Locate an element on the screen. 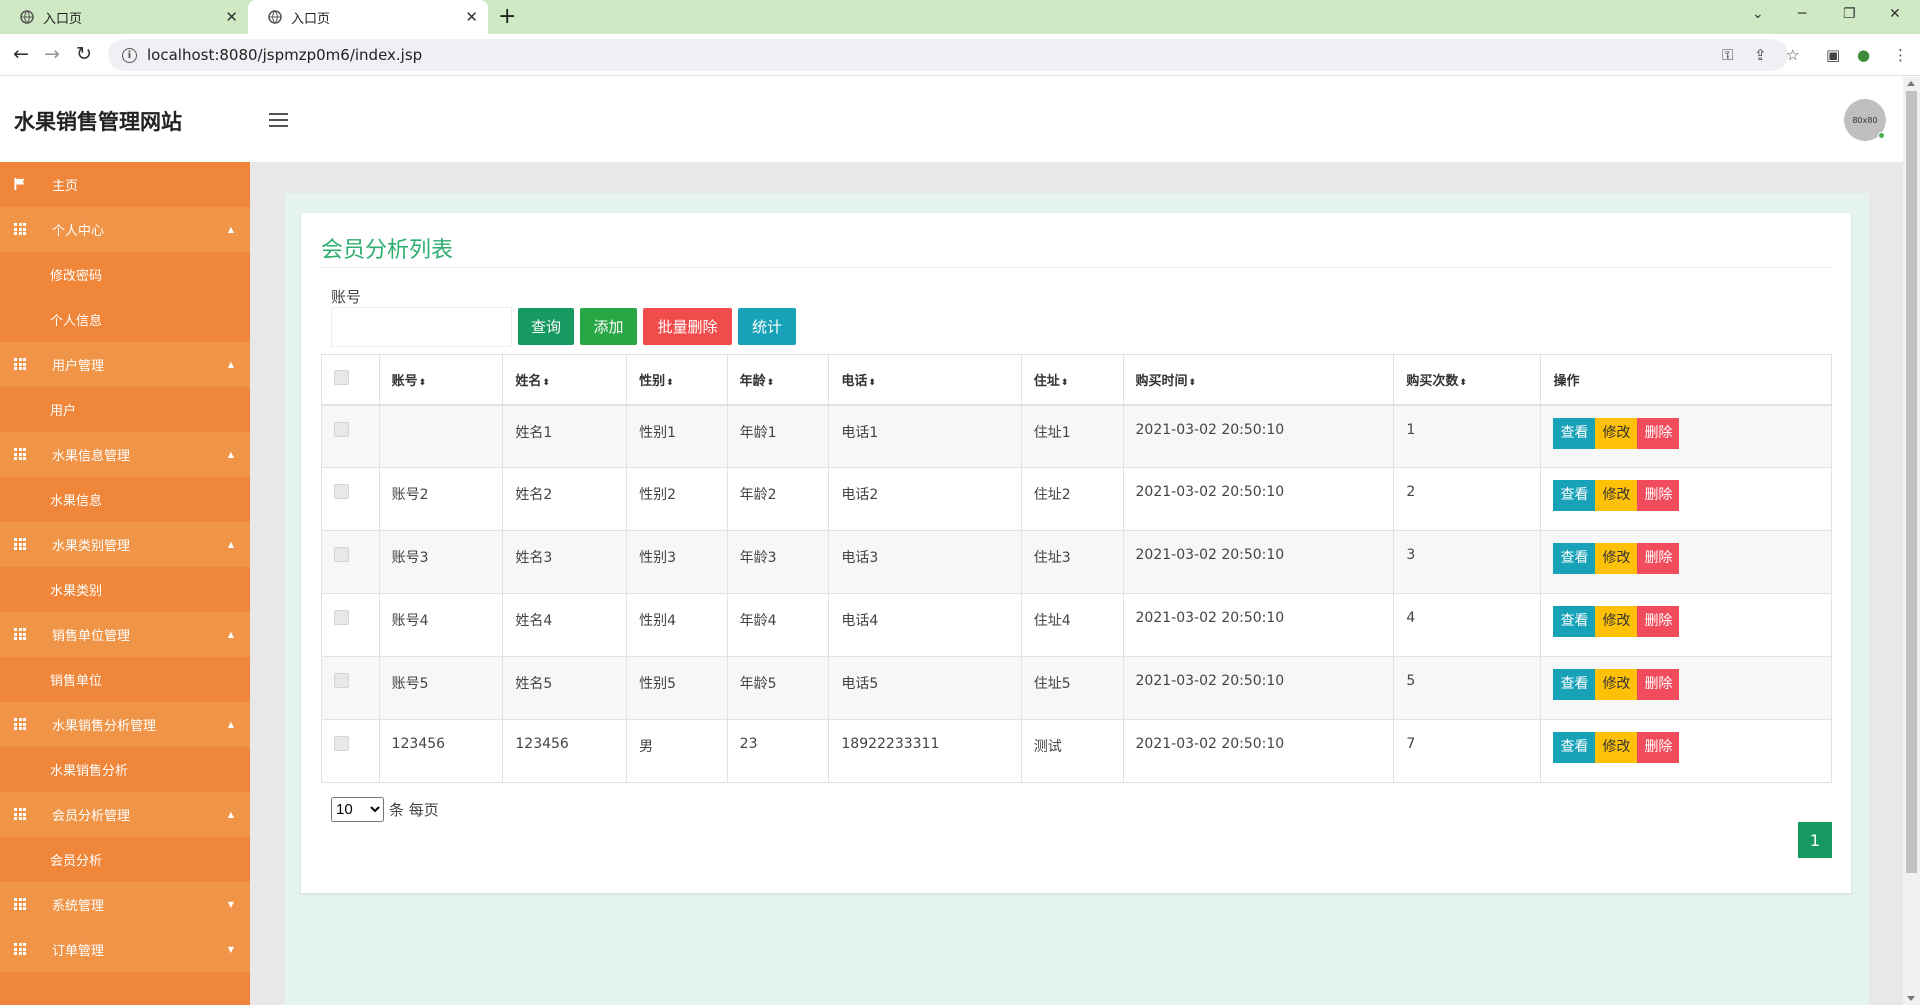  sidebar-item: 水果信息管理 ▲ is located at coordinates (125, 454).